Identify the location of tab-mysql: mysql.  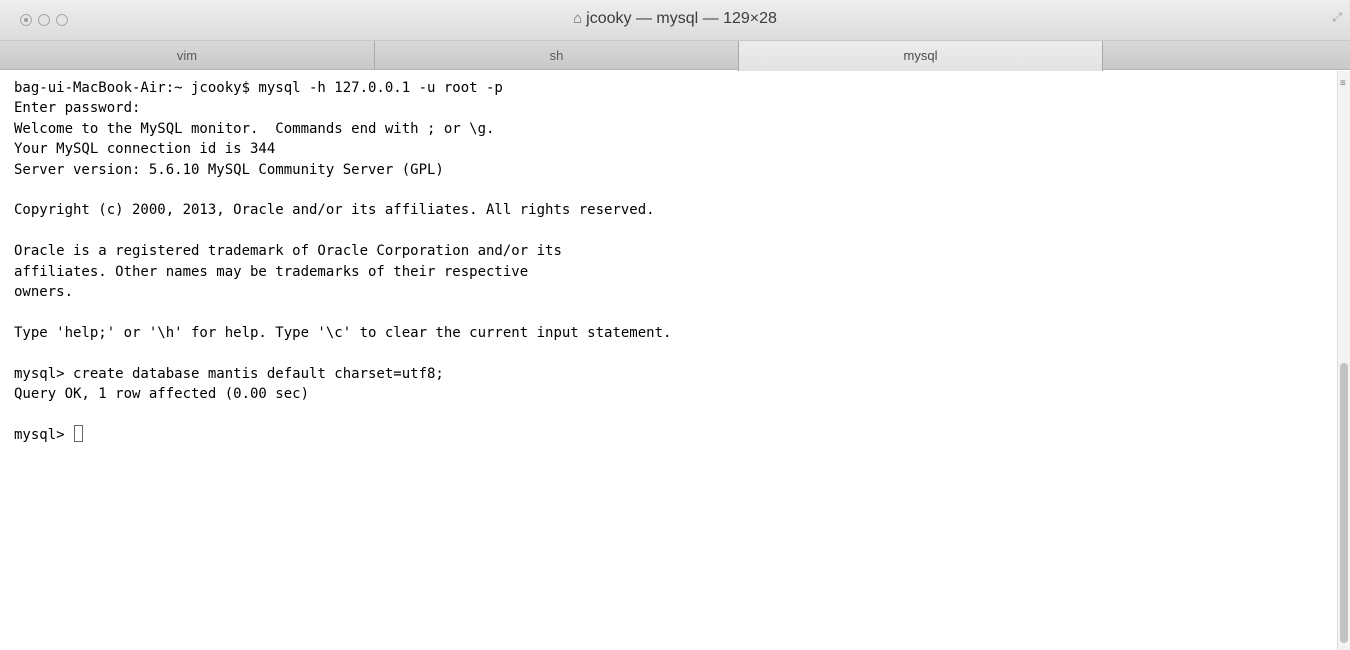
(920, 56).